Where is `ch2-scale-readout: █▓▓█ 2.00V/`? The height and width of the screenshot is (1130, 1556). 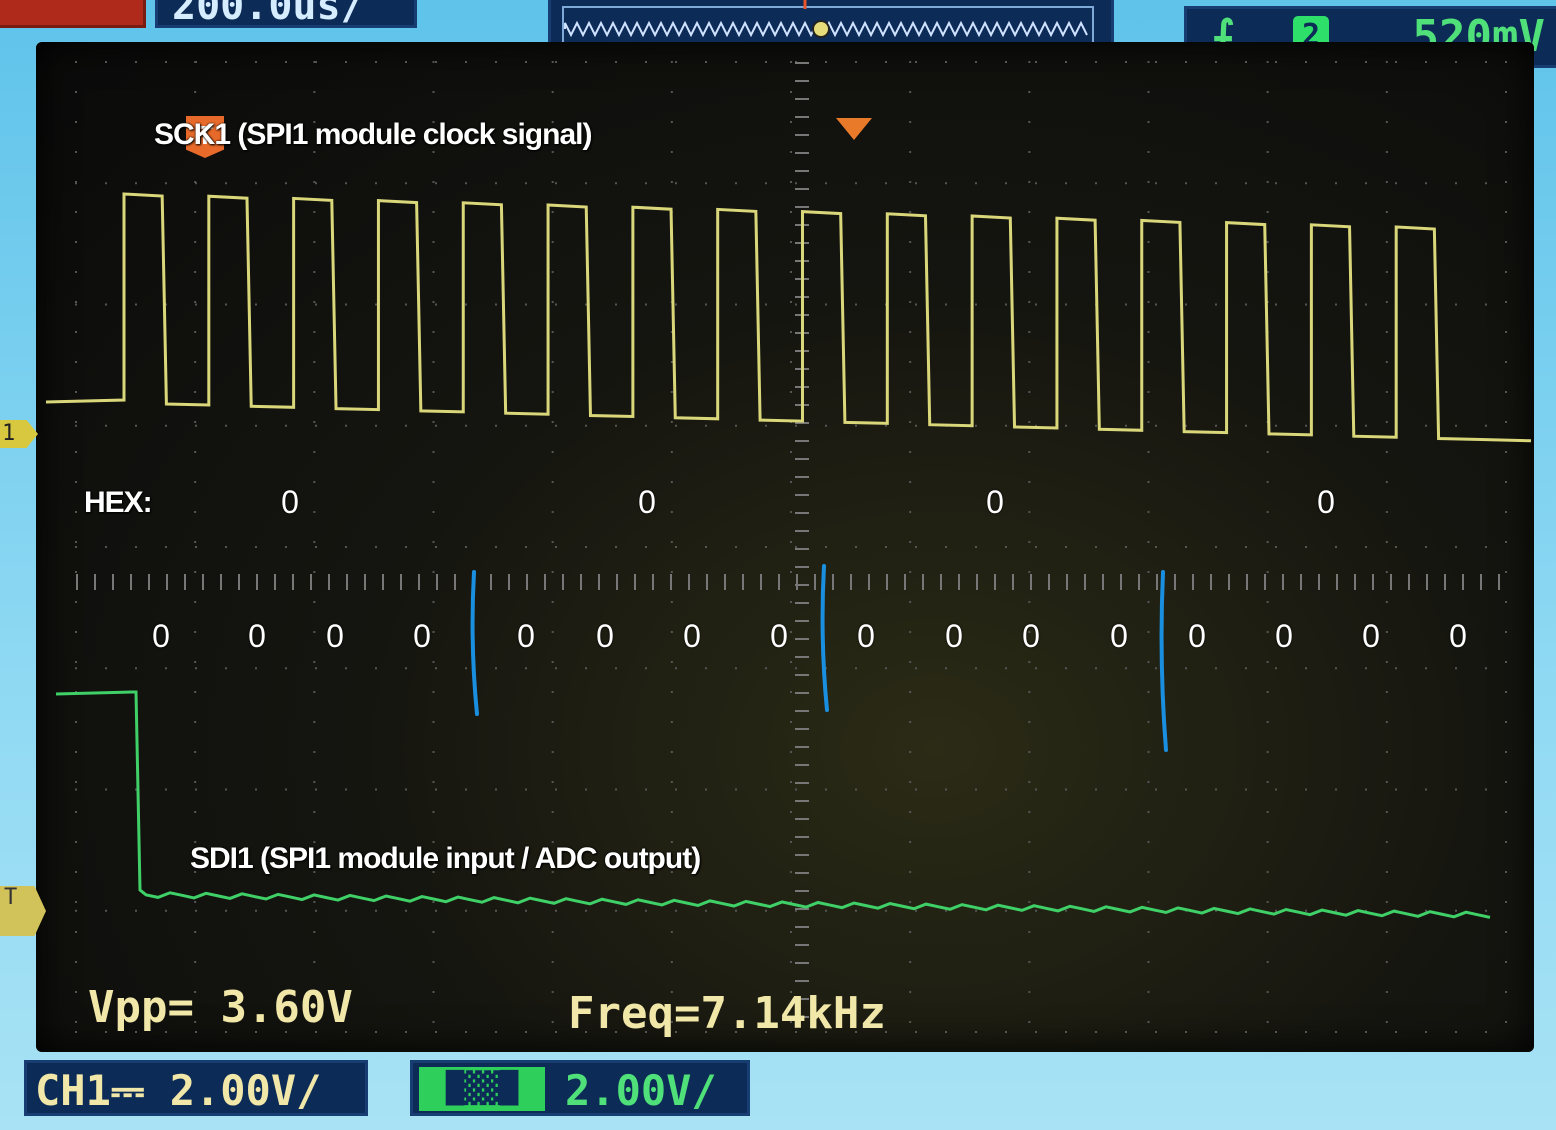 ch2-scale-readout: █▓▓█ 2.00V/ is located at coordinates (580, 1088).